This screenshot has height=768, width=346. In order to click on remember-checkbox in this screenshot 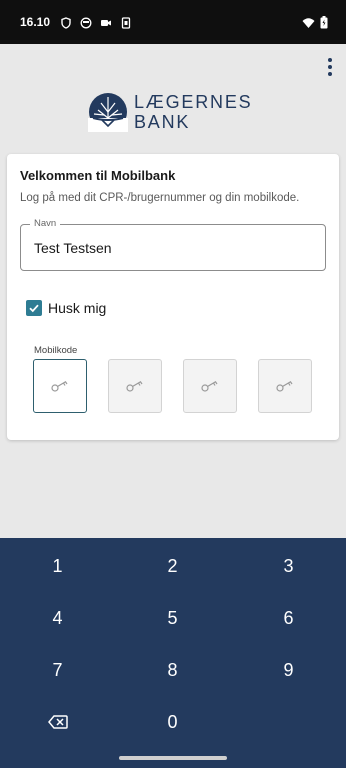, I will do `click(34, 308)`.